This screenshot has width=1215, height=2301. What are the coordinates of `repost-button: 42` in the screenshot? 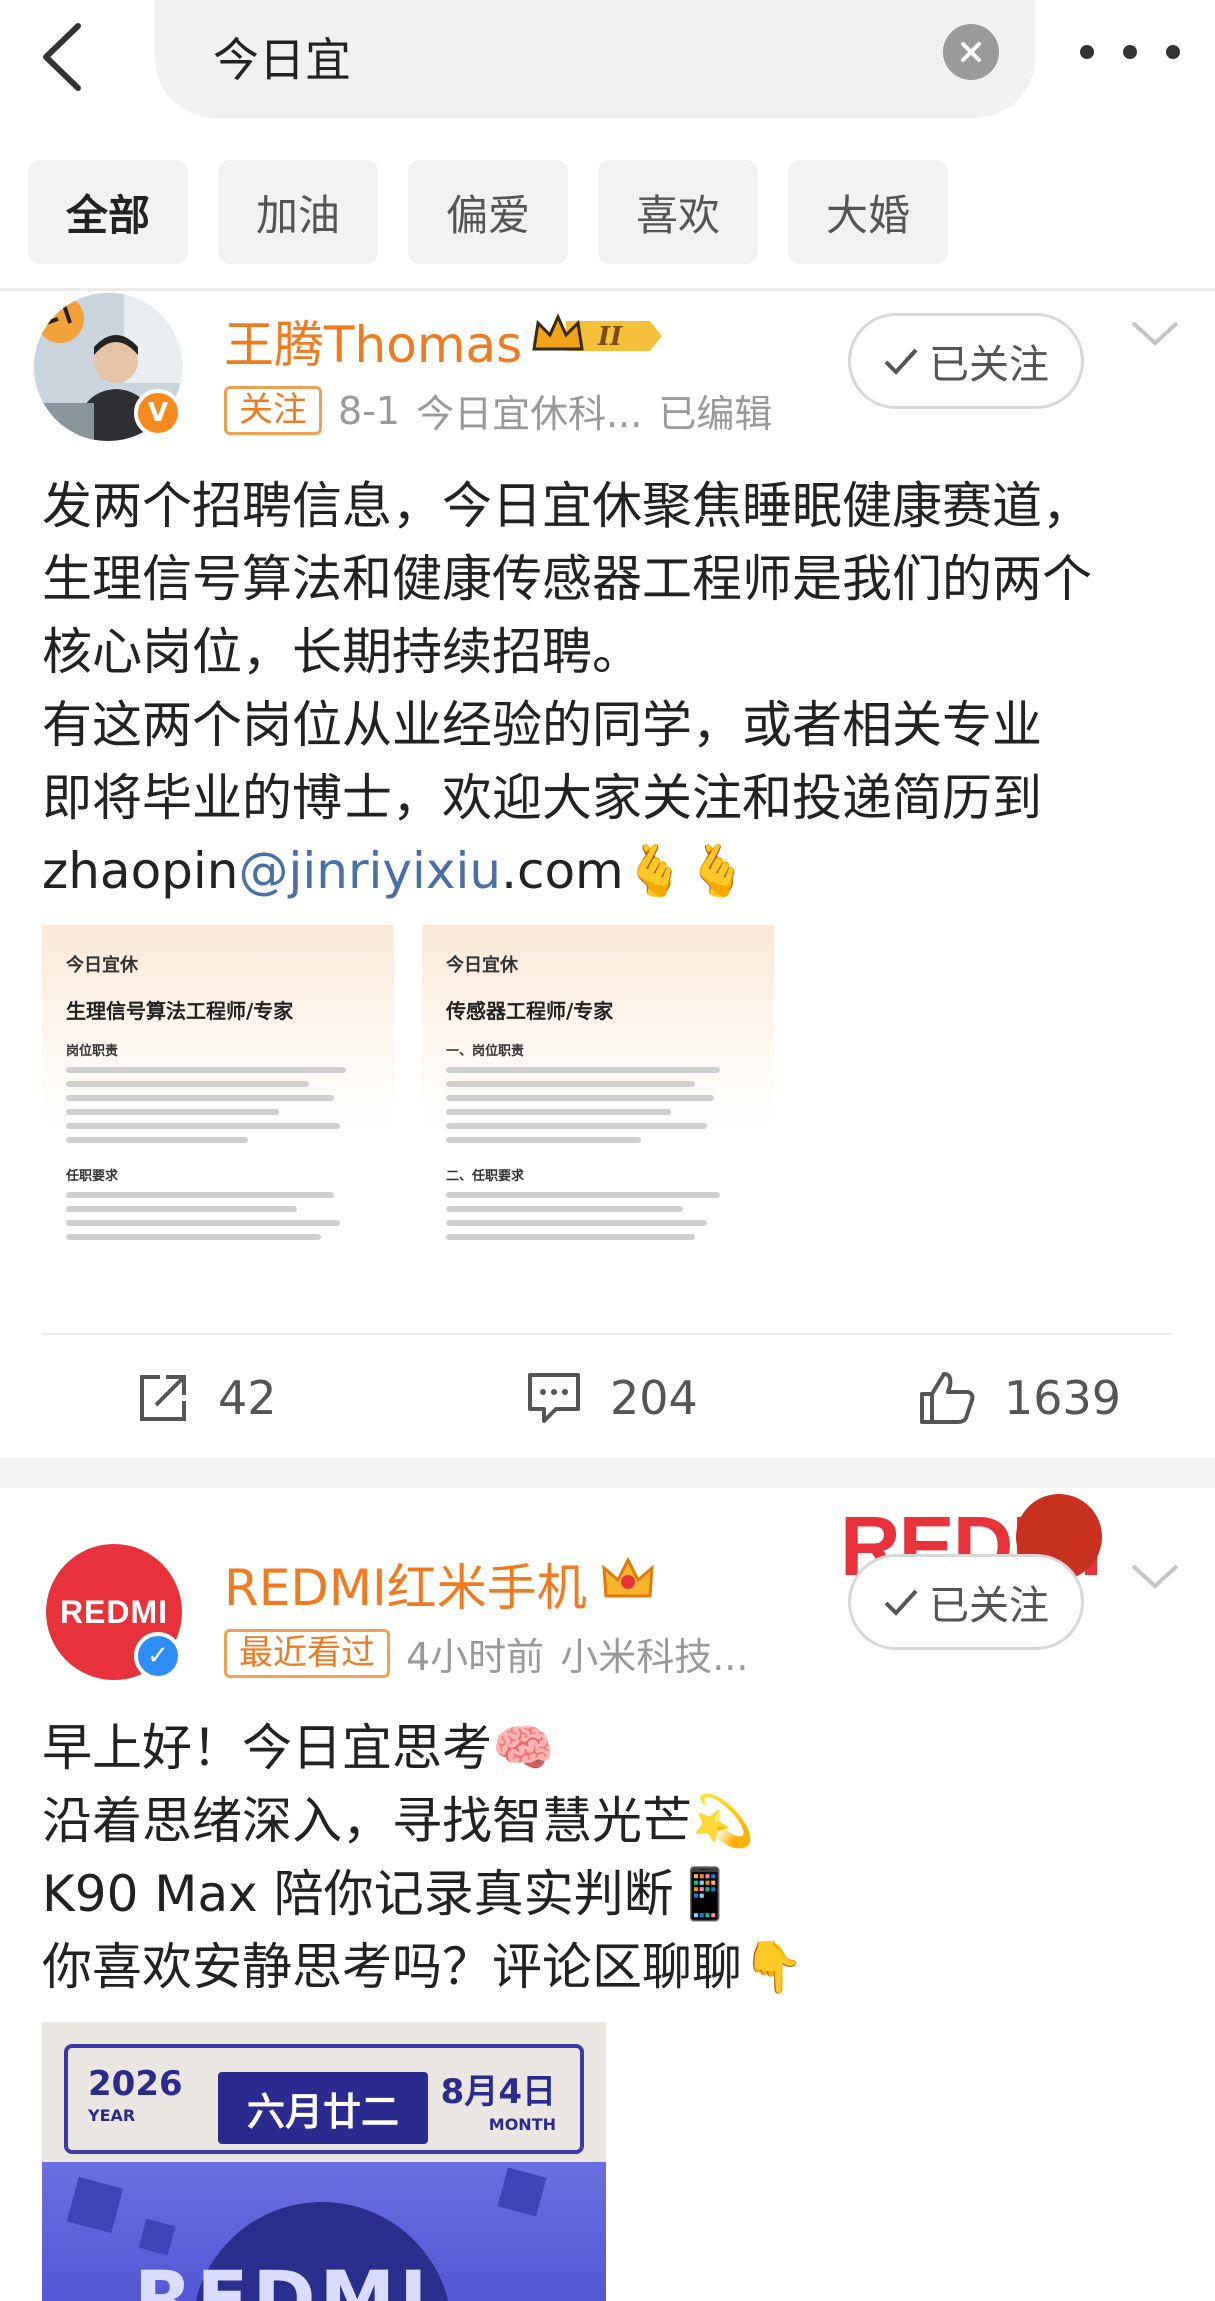 It's located at (206, 1398).